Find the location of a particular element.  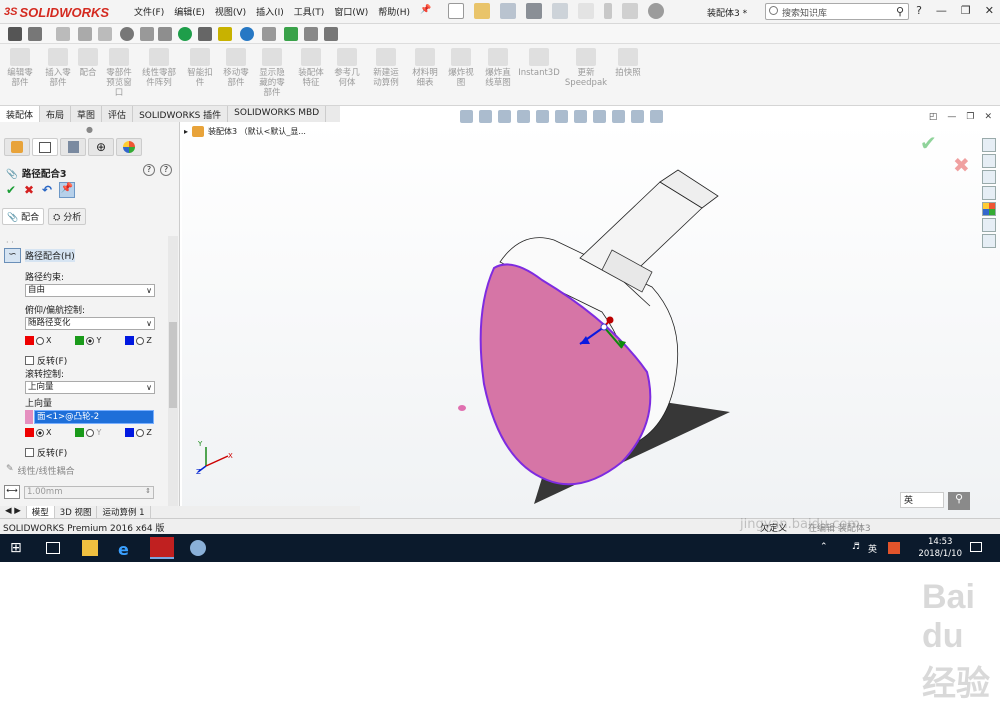

confirm-cancel-icon: ✖ is located at coordinates (961, 165).